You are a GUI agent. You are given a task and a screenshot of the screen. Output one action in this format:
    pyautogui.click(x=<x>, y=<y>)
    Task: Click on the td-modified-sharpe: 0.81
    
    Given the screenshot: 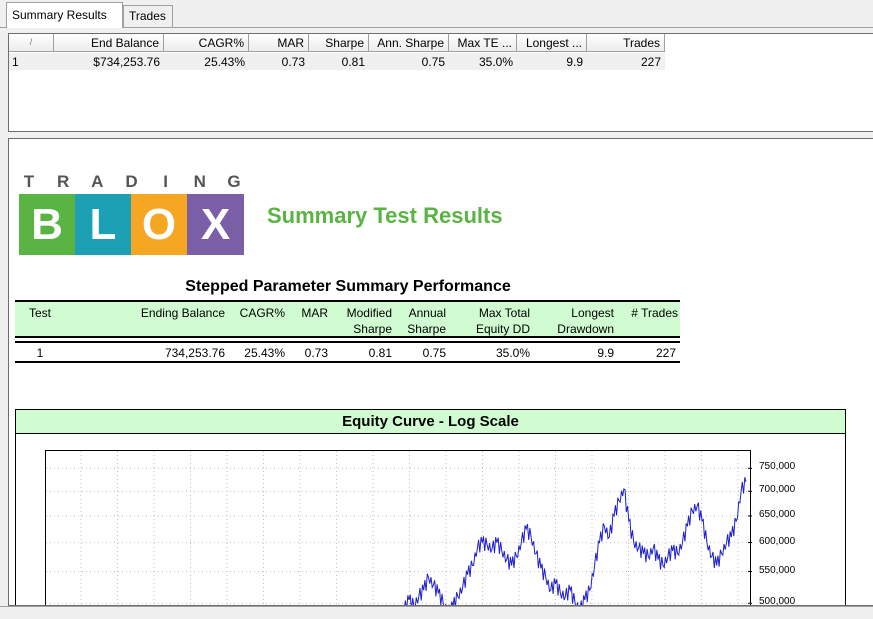 What is the action you would take?
    pyautogui.click(x=380, y=353)
    